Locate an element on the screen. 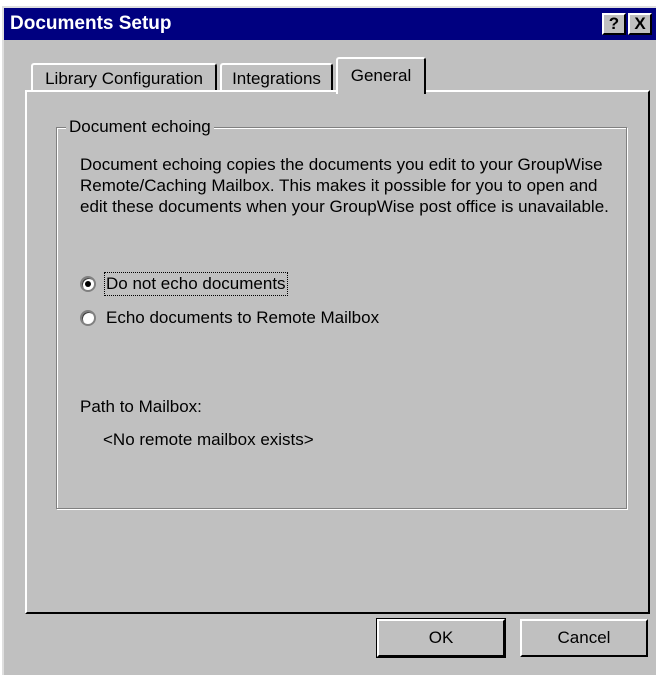 This screenshot has width=656, height=675. tab-integrations: Integrations is located at coordinates (276, 78).